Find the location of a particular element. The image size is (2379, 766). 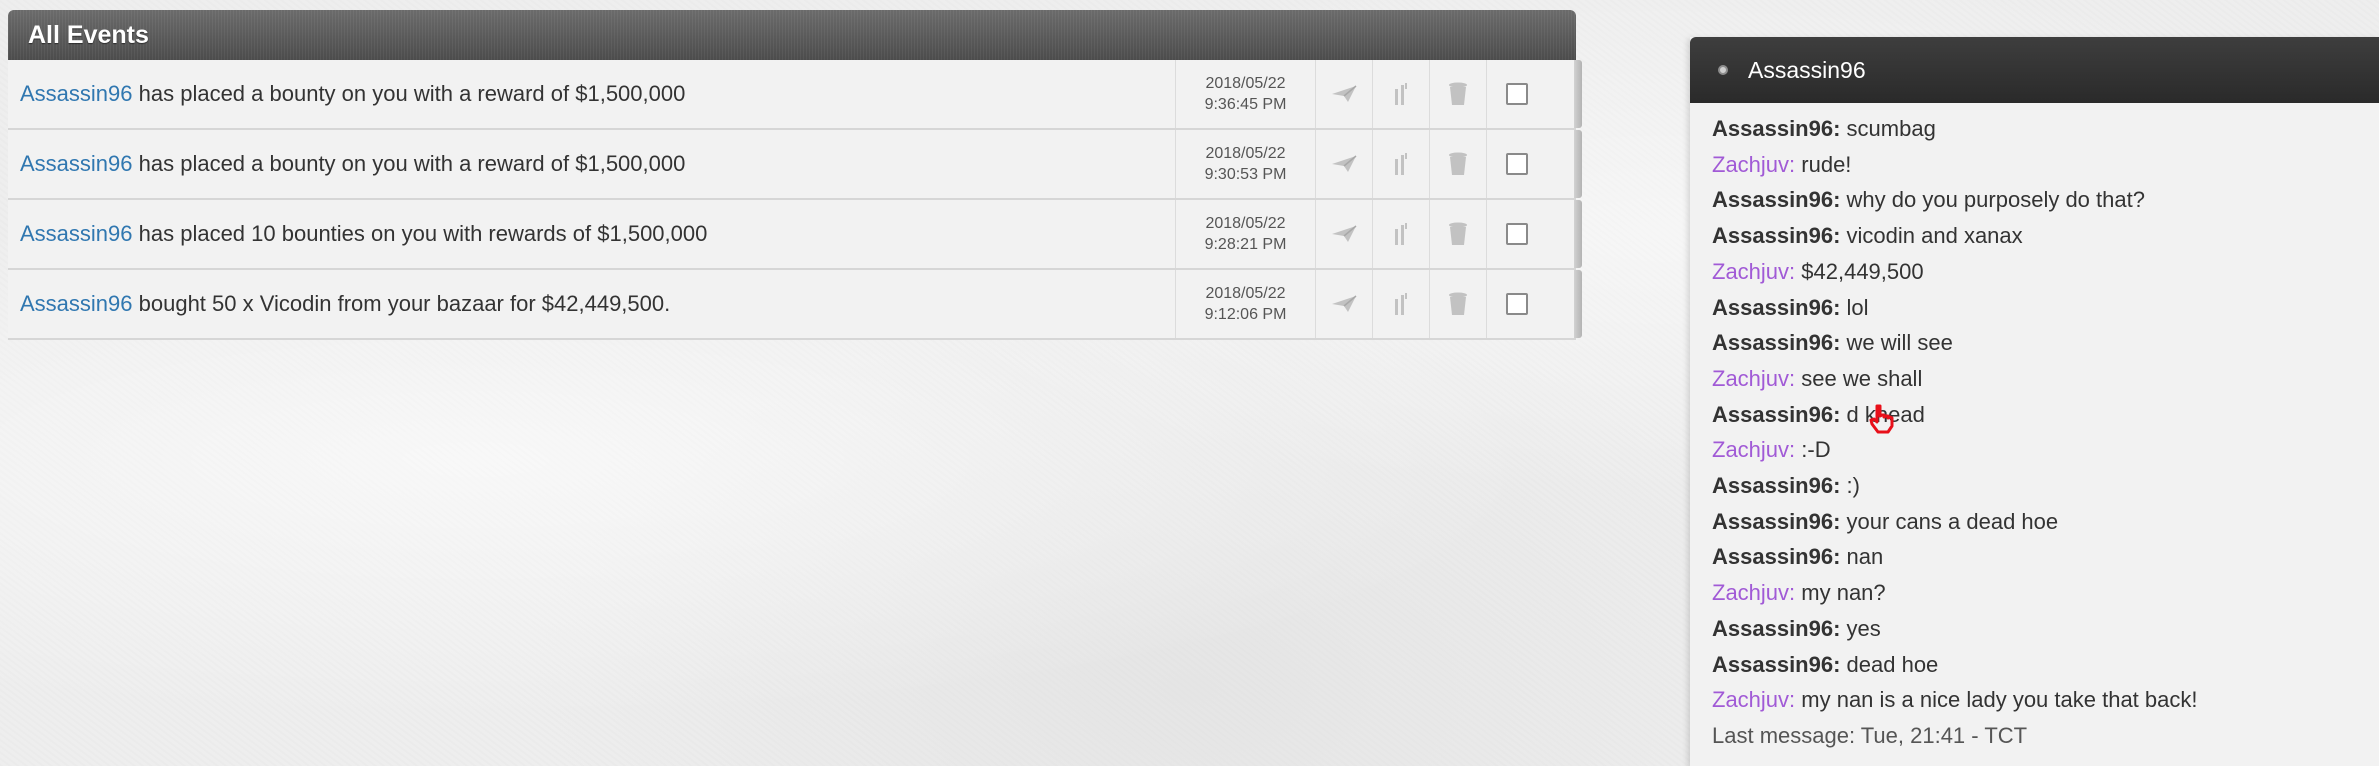

event-time: 9:12:06 PM is located at coordinates (1245, 314).